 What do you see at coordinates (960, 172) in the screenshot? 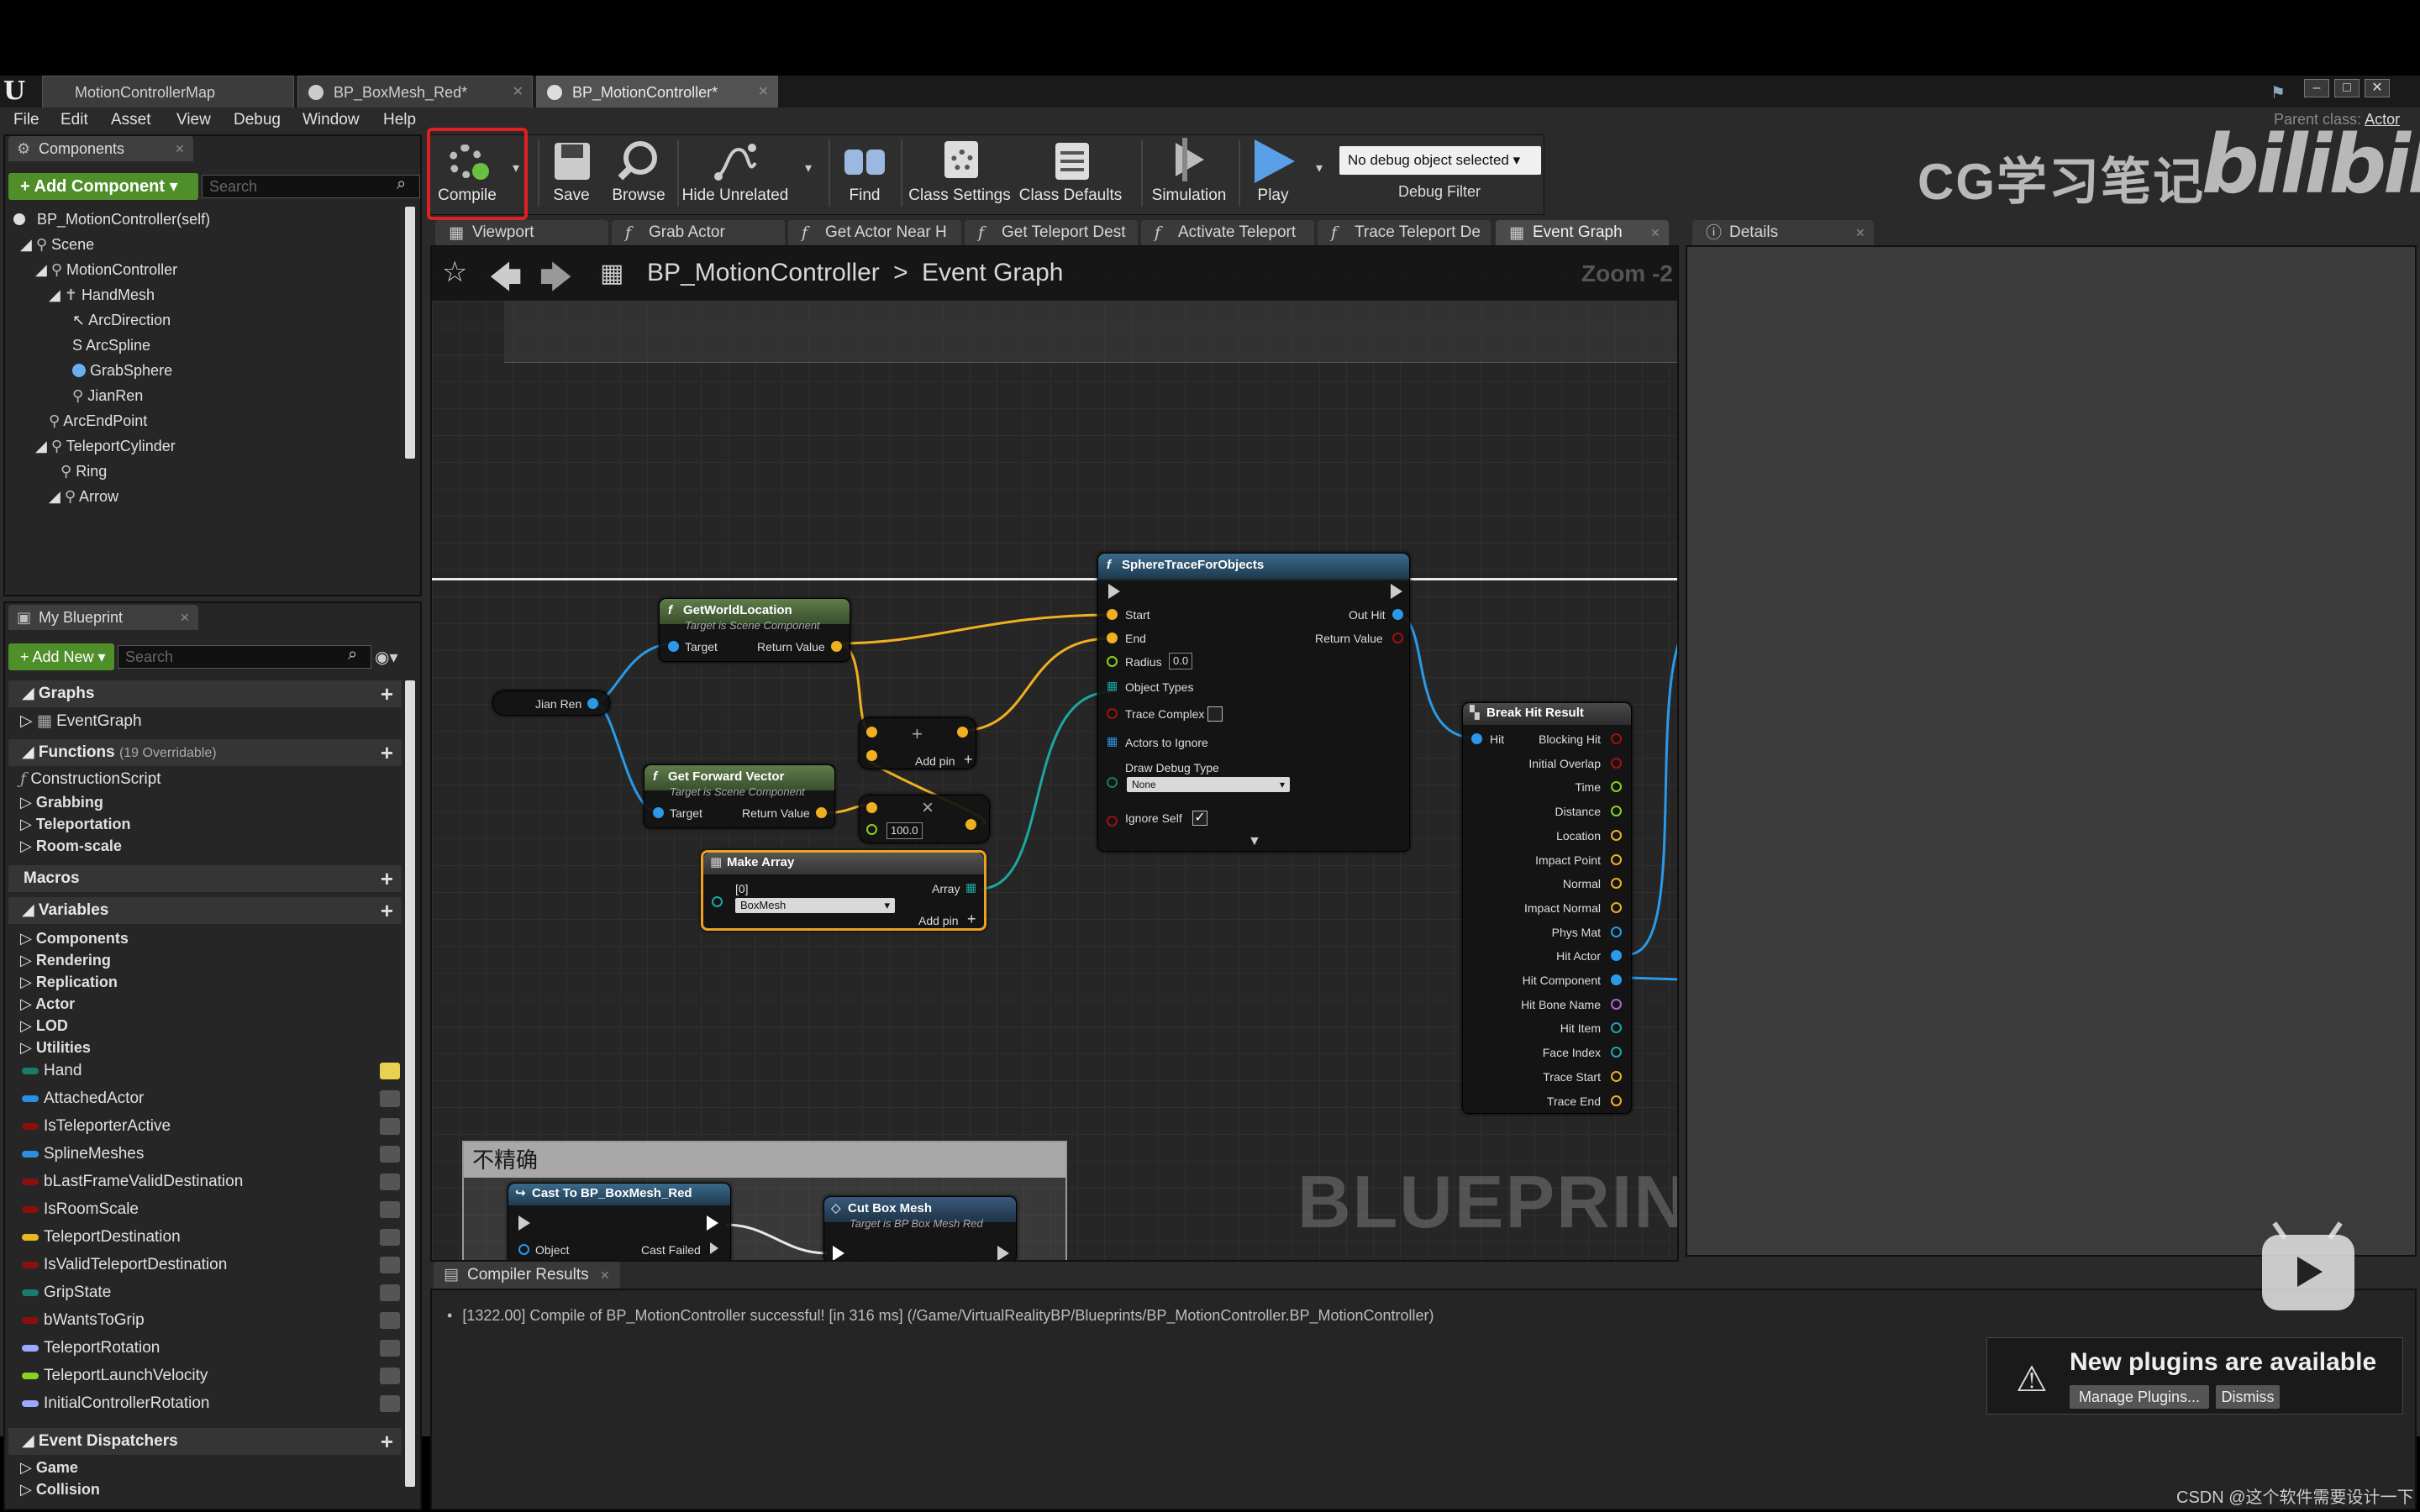
I see `class-settings-button: Class Settings` at bounding box center [960, 172].